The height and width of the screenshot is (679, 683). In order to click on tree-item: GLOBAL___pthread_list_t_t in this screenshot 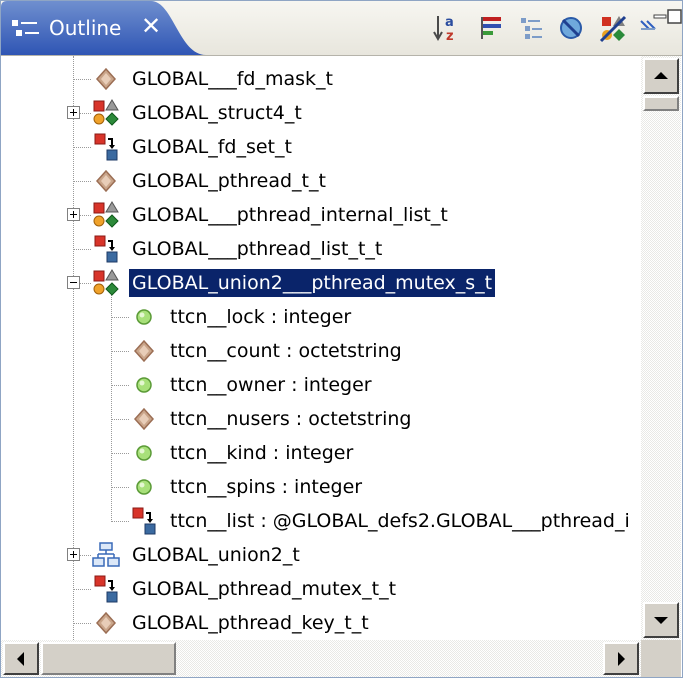, I will do `click(321, 249)`.